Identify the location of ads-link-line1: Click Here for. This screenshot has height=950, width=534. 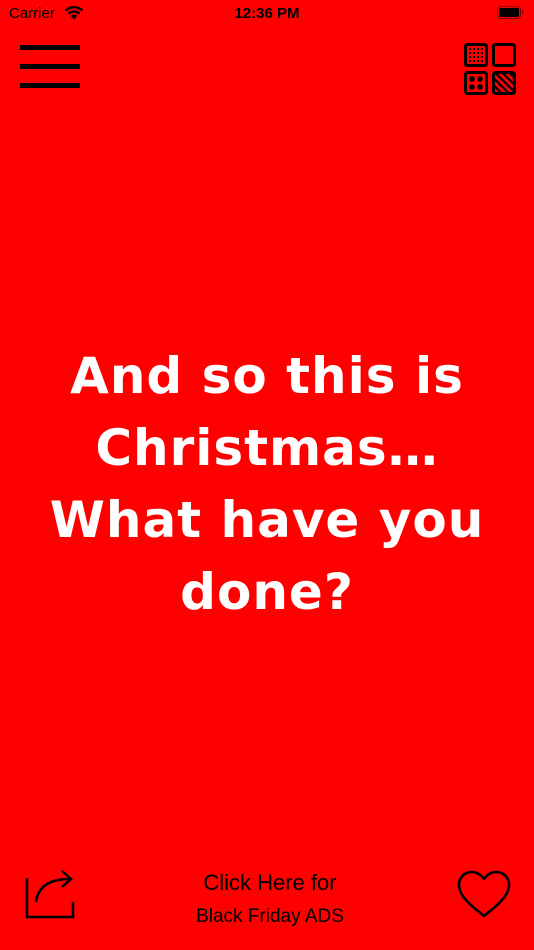
(270, 882).